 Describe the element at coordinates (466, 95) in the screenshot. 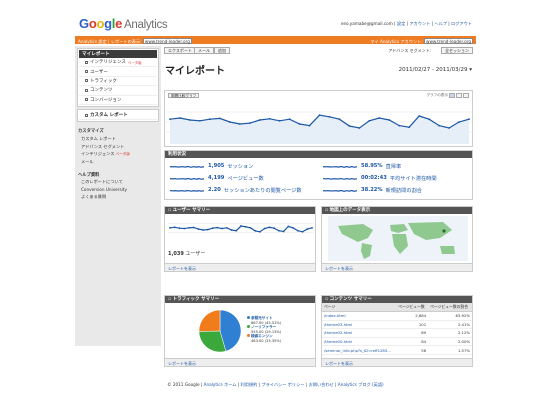

I see `graph-month-button` at that location.